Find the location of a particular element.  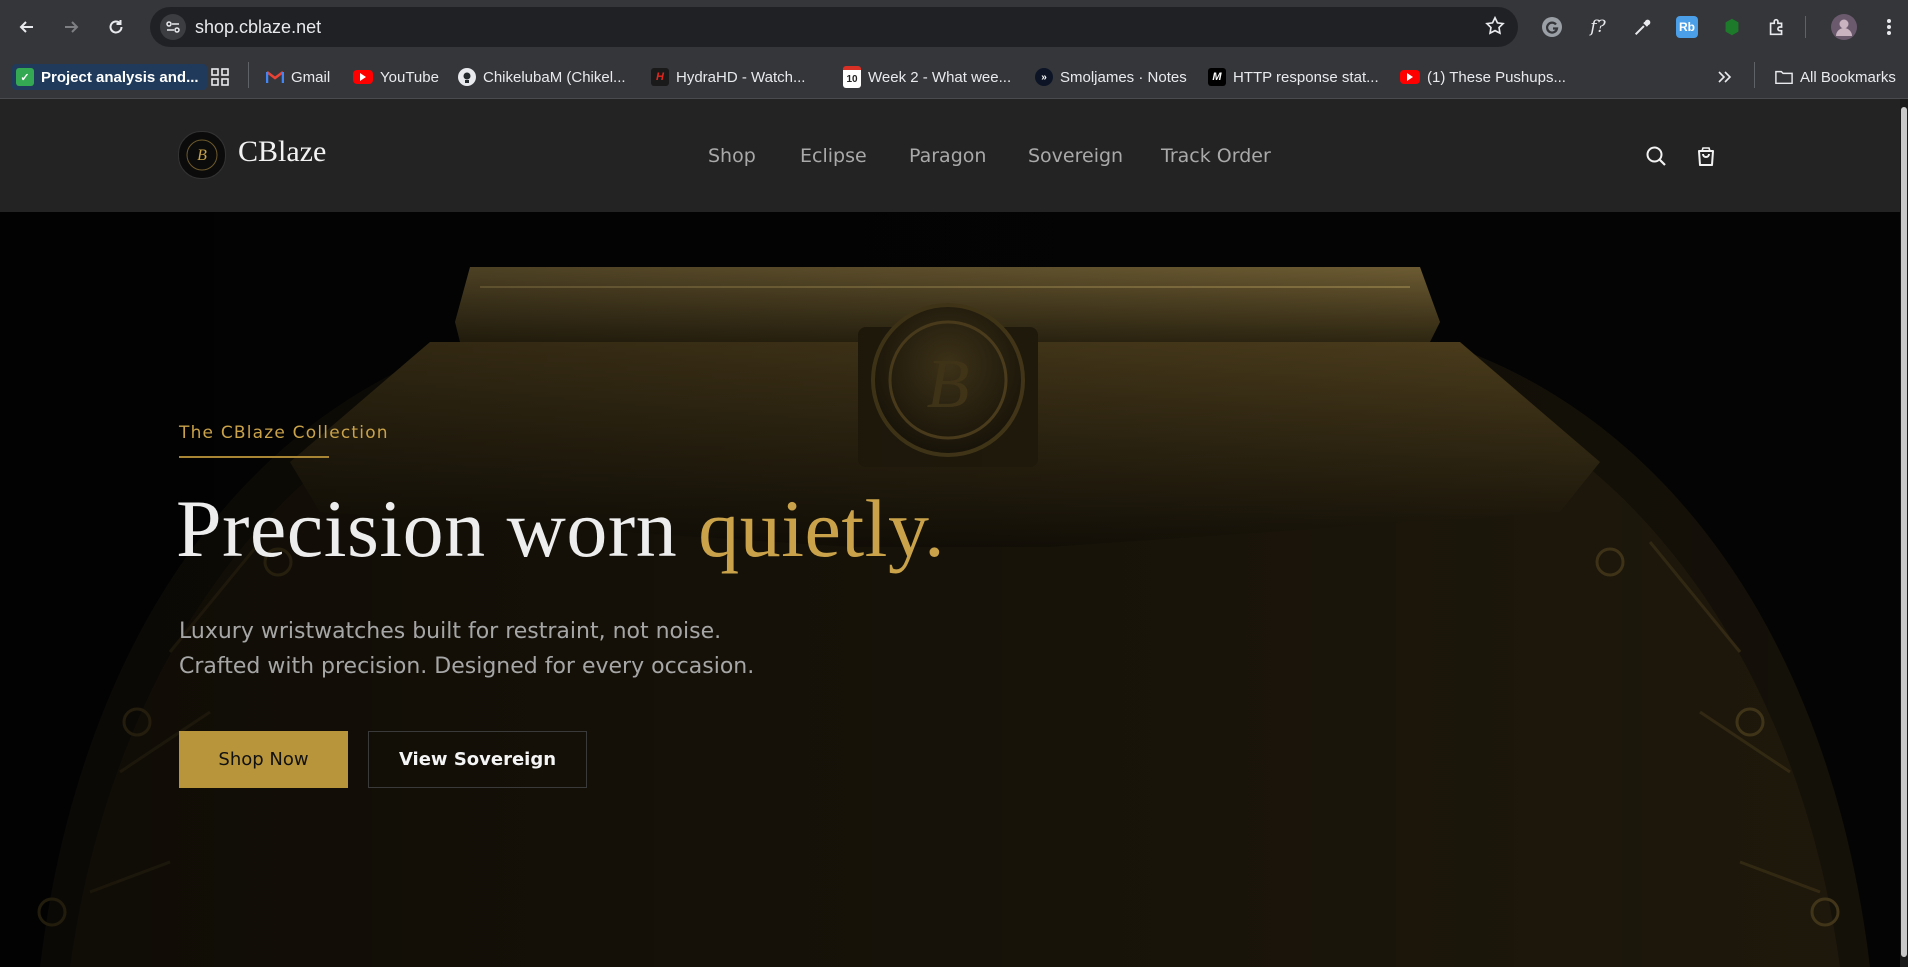

all-bookmarks-folder: All Bookmarks is located at coordinates (1835, 77).